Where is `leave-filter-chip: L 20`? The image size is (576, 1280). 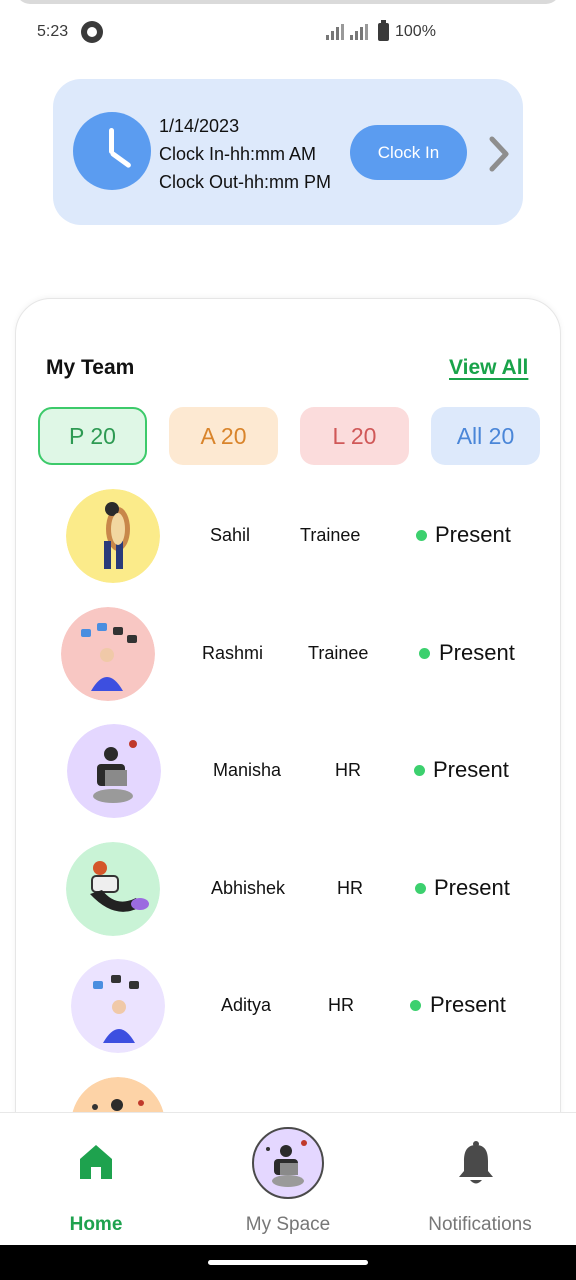
leave-filter-chip: L 20 is located at coordinates (354, 436).